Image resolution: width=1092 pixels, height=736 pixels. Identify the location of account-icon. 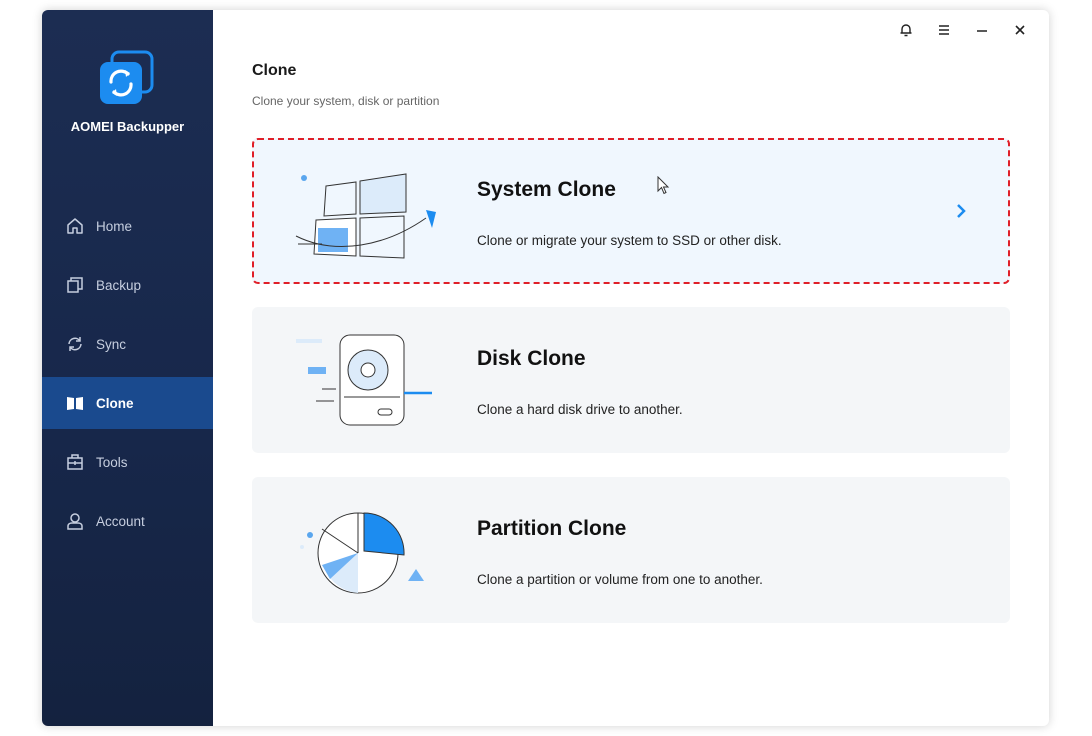
(75, 521).